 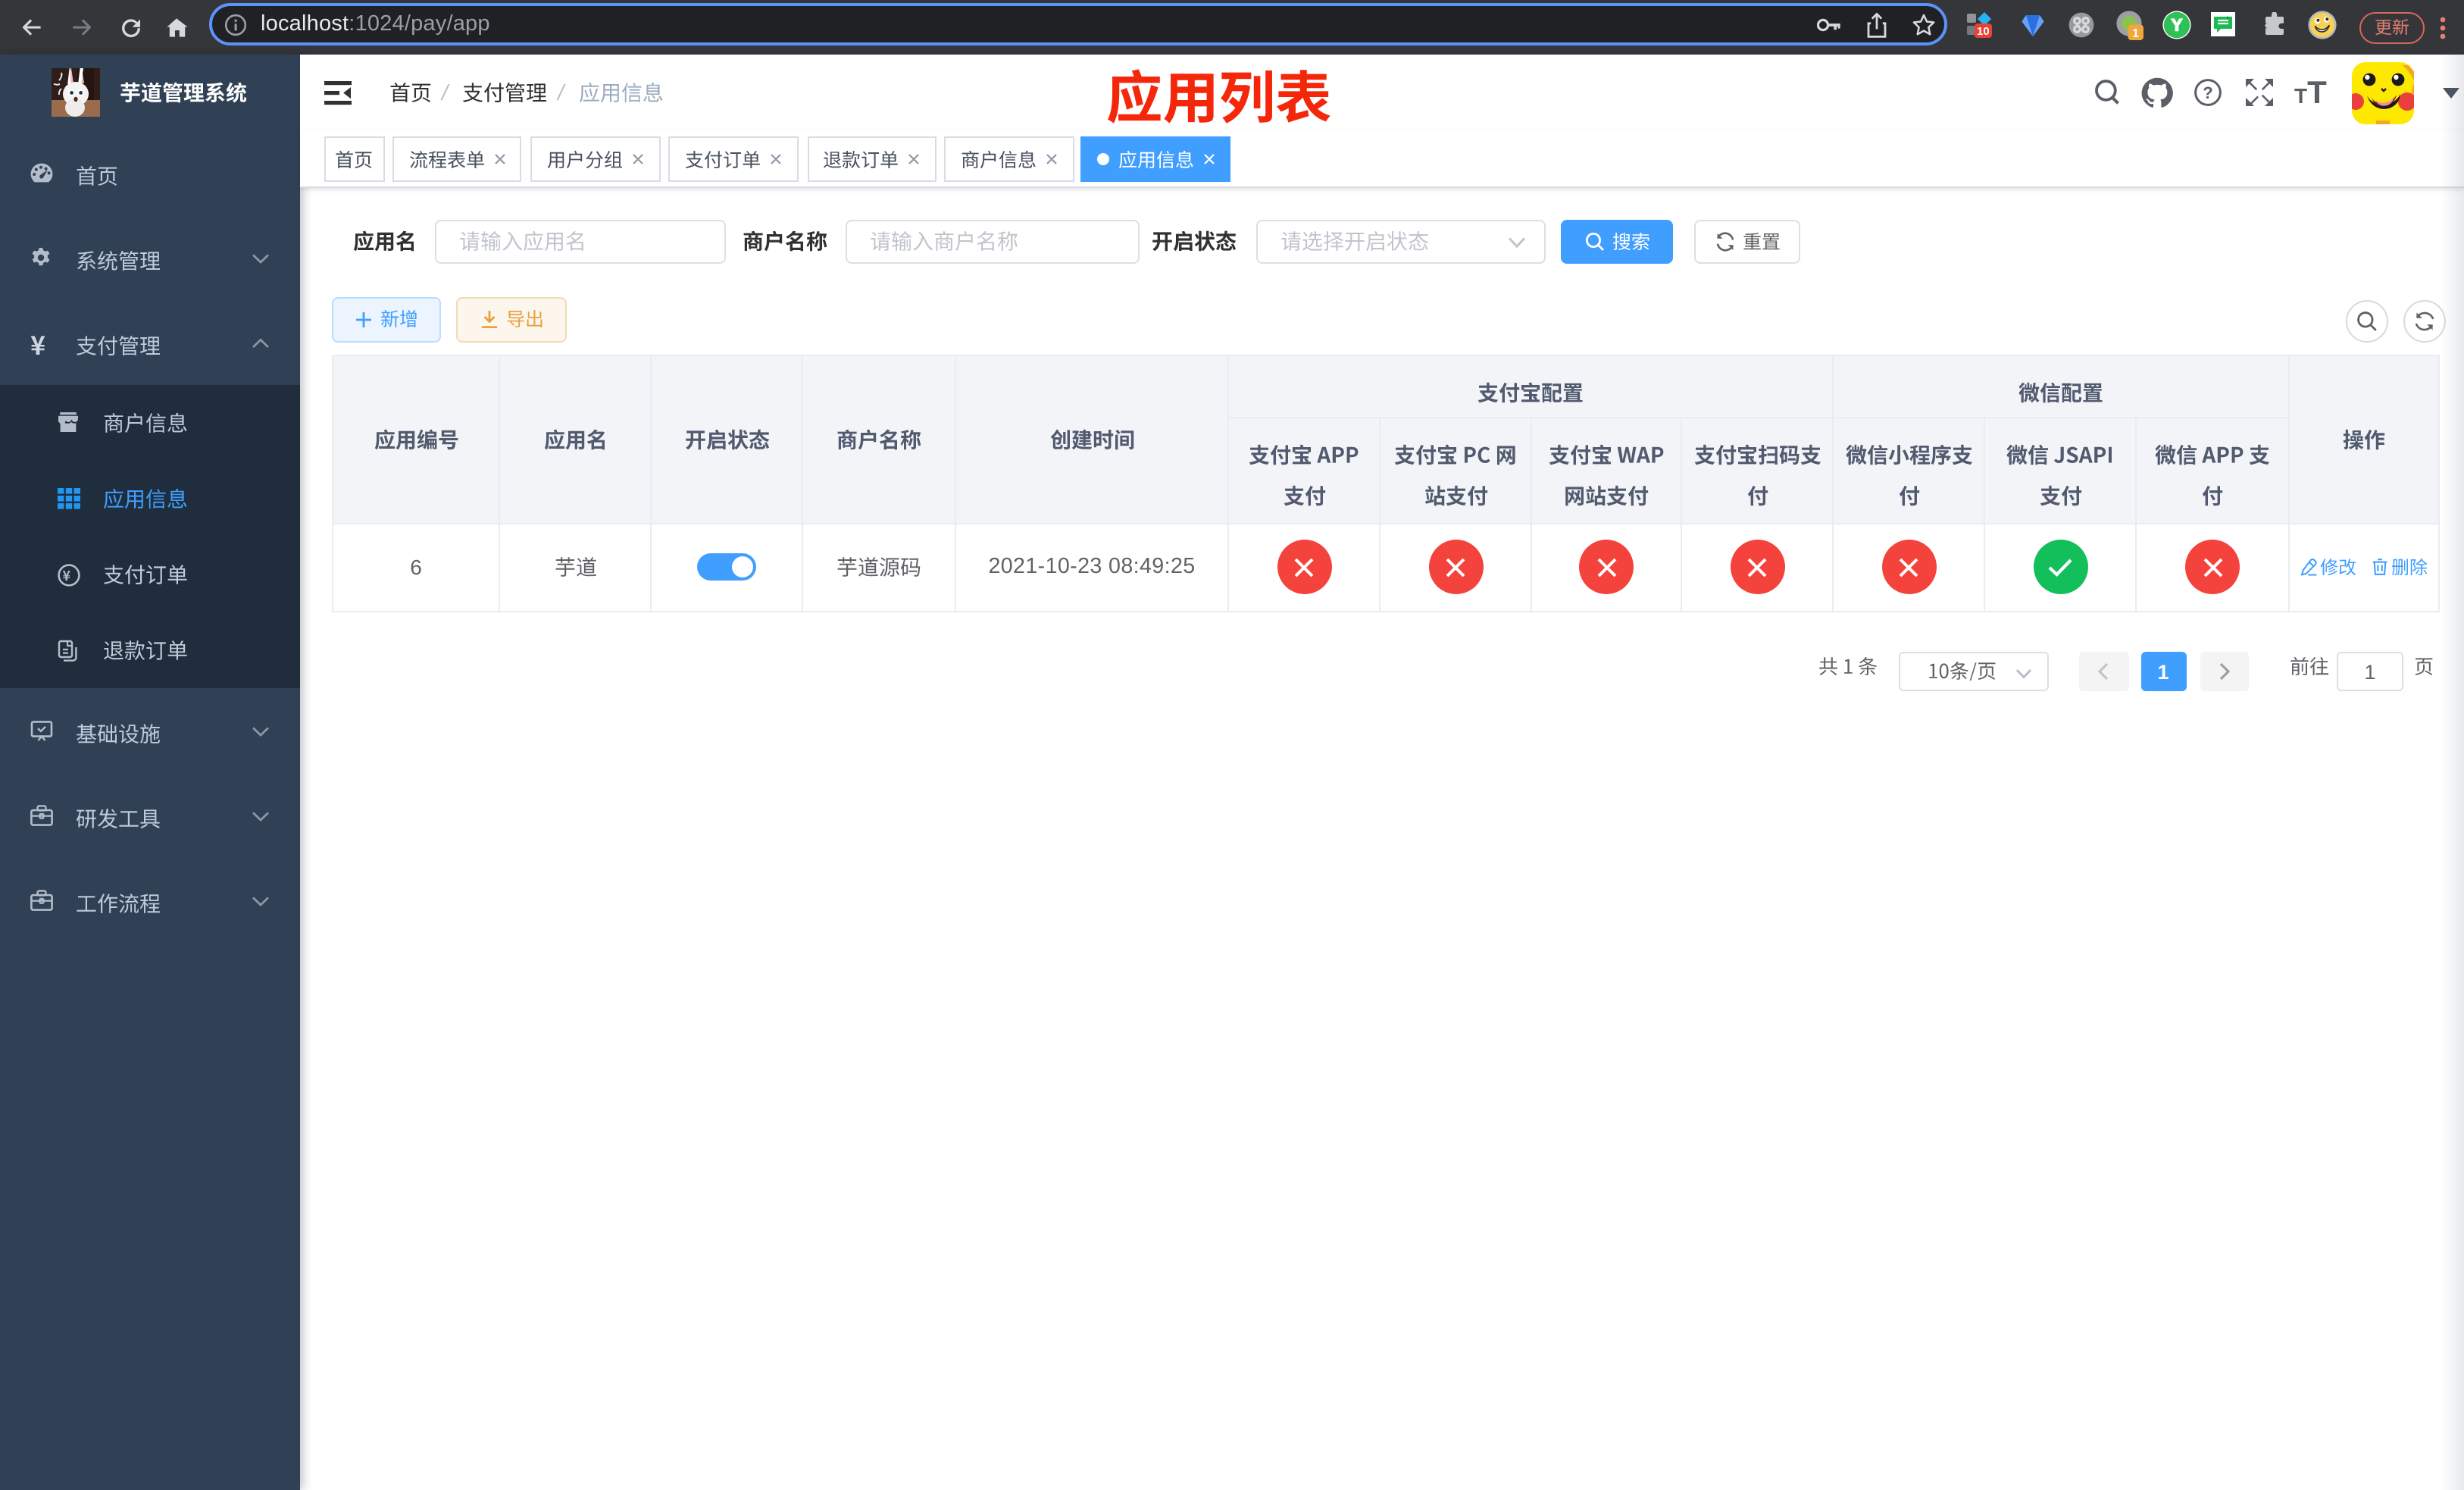 I want to click on svg-text: 10, so click(x=1982, y=31).